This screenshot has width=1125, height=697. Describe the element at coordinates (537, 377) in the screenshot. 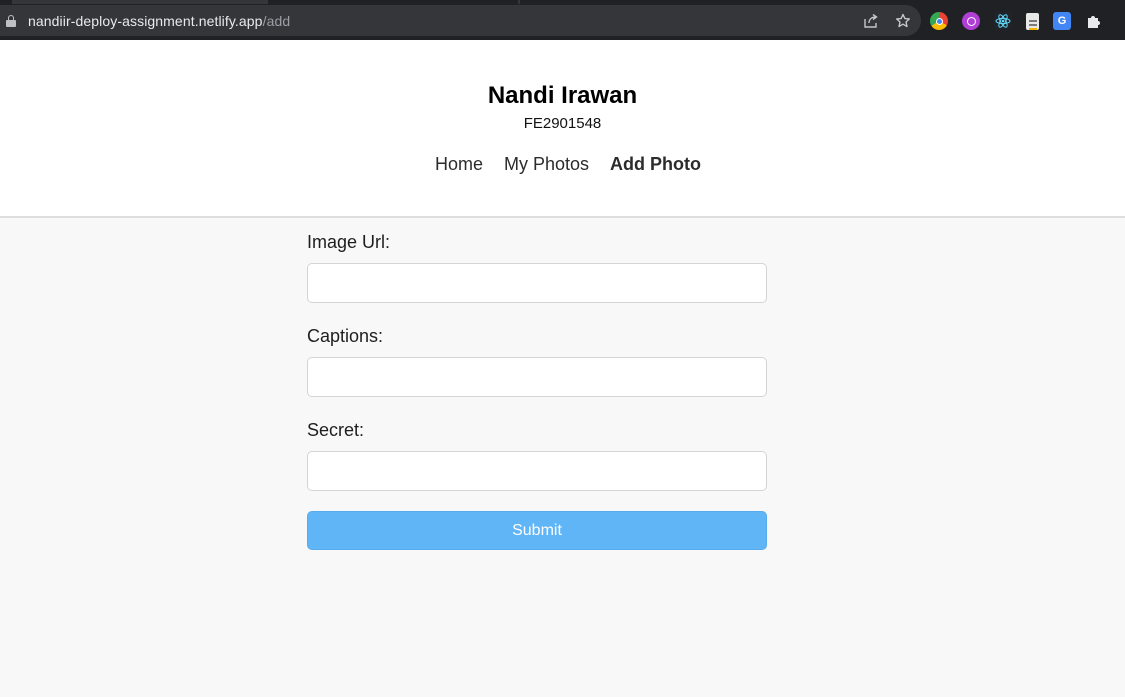

I see `captions-input` at that location.